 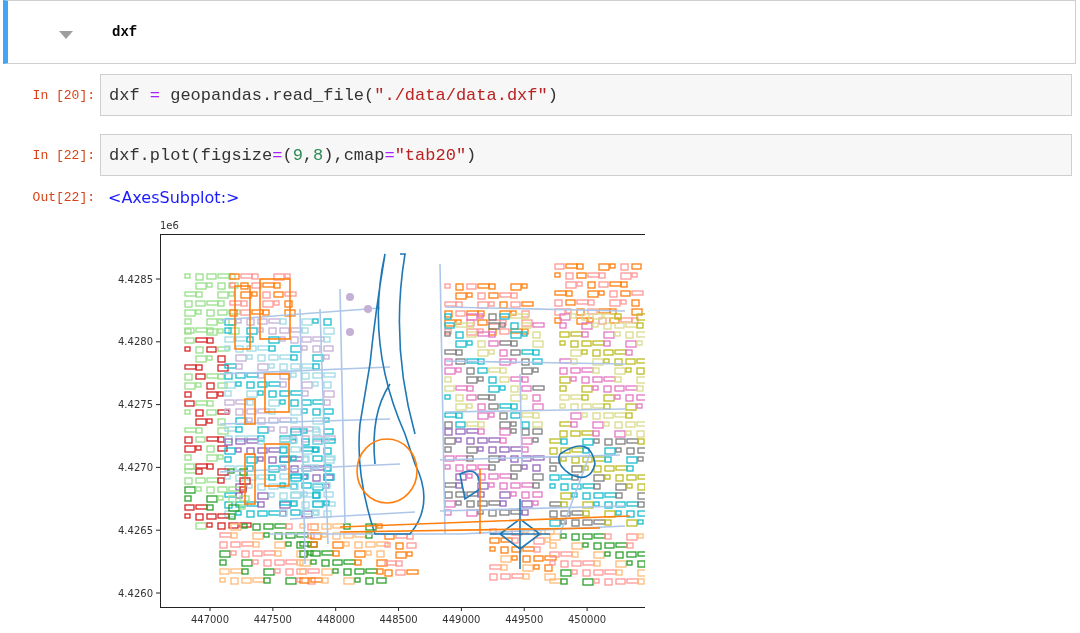 What do you see at coordinates (63, 197) in the screenshot?
I see `output-prompt: Out[22]:` at bounding box center [63, 197].